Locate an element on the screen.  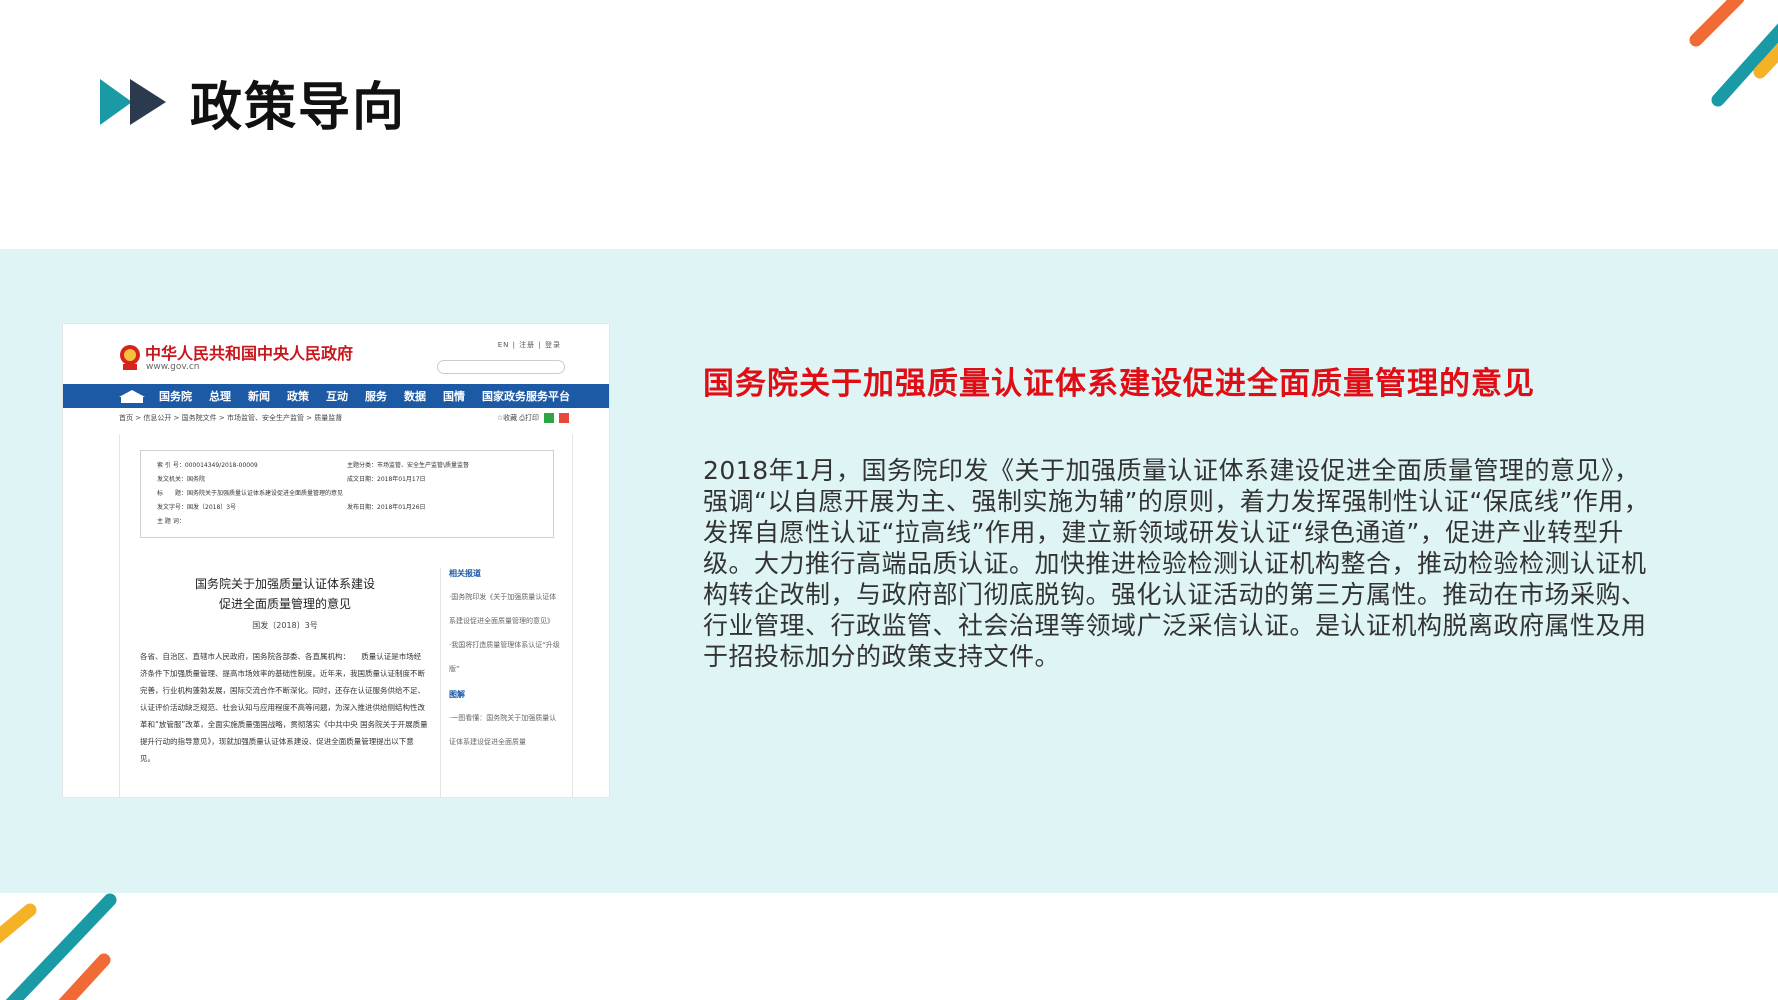
nav-item-platform: 国家政务服务平台 is located at coordinates (526, 396).